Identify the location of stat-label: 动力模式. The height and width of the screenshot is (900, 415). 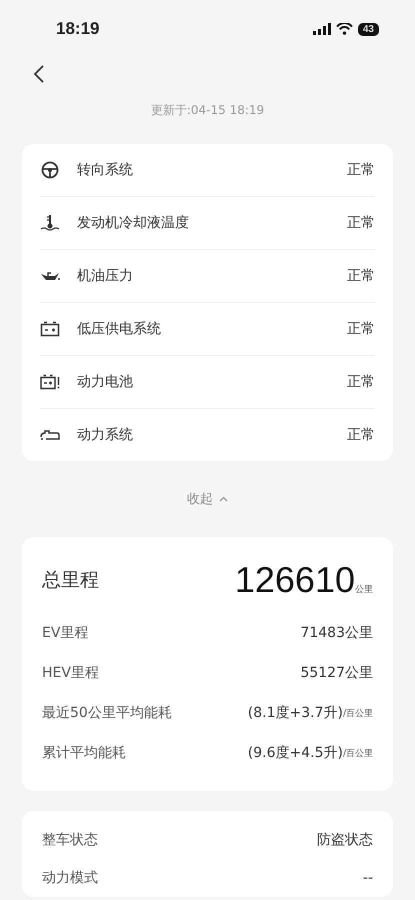
(70, 878).